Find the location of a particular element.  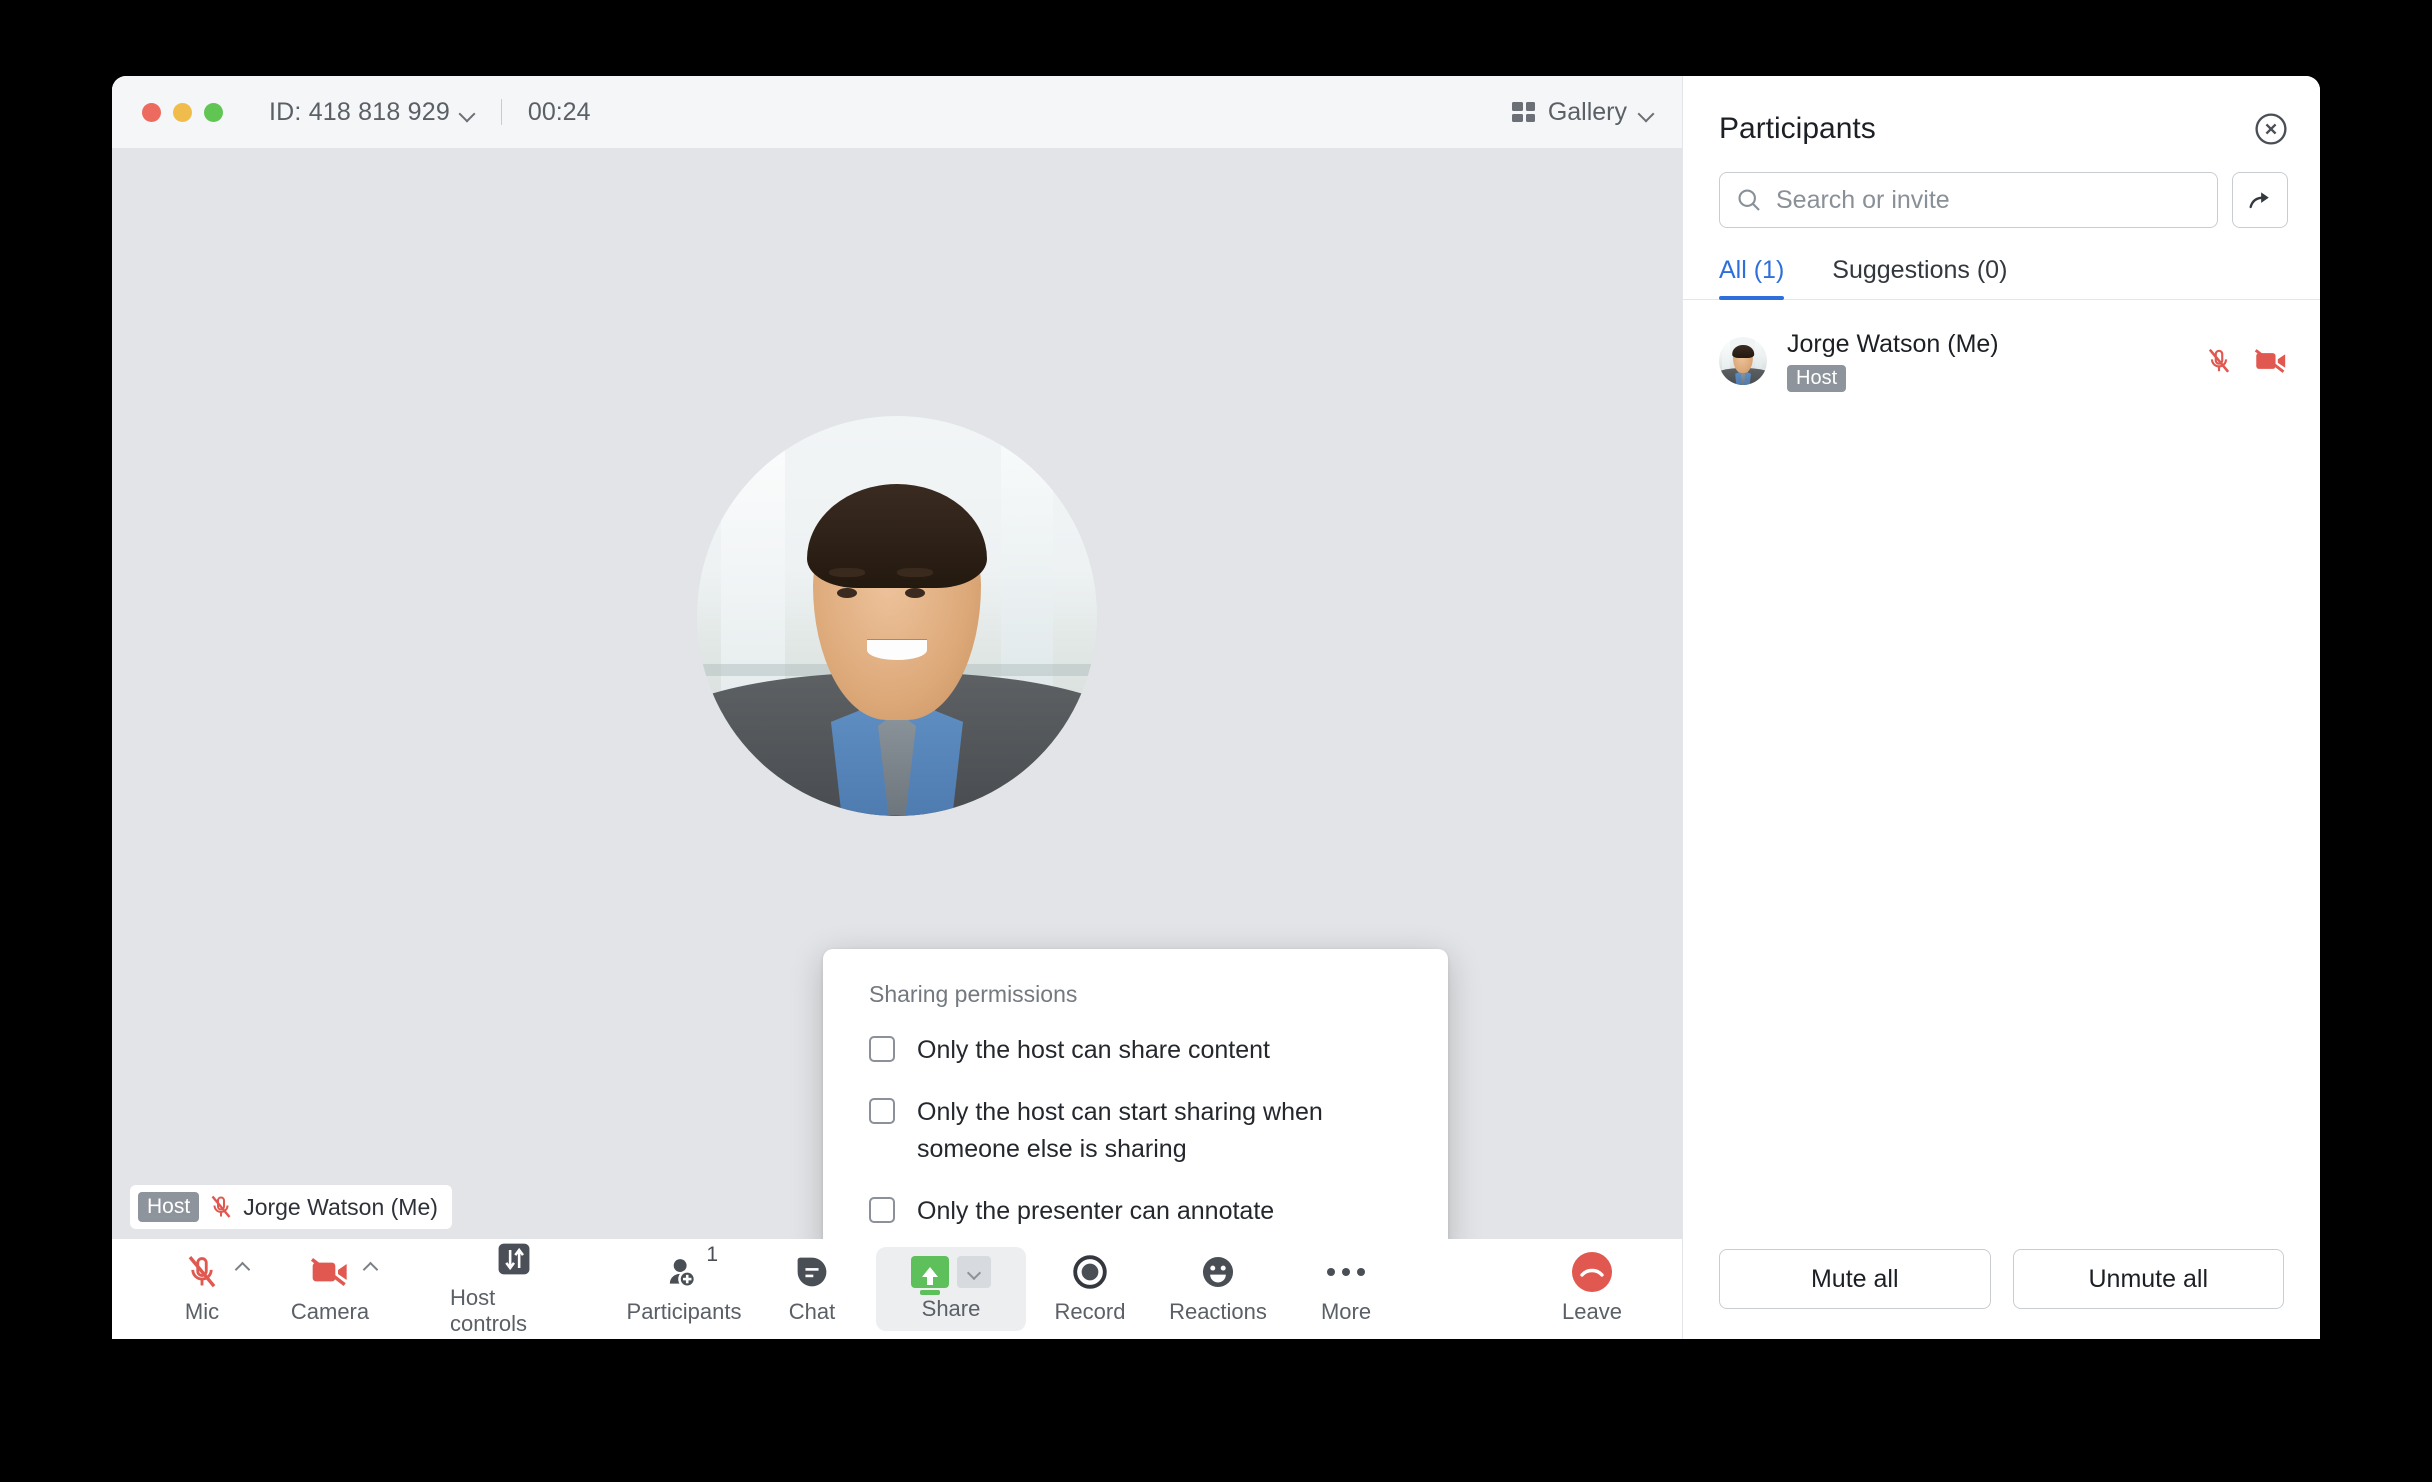

toolbar-label: Mic is located at coordinates (202, 1311).